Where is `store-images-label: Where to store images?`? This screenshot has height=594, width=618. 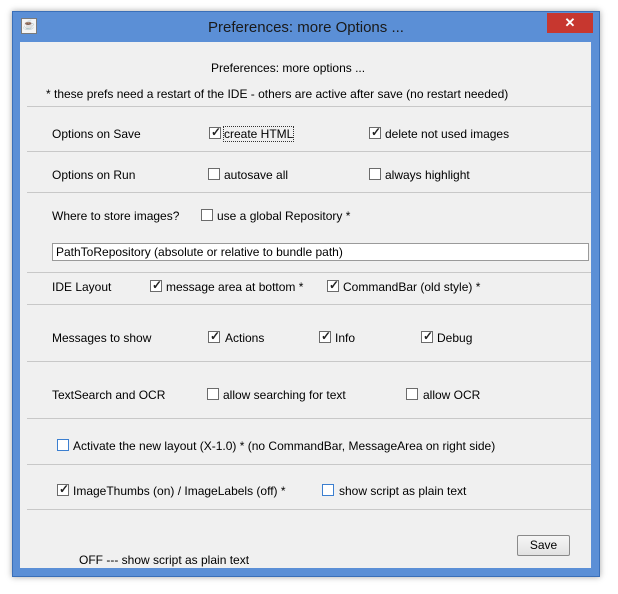
store-images-label: Where to store images? is located at coordinates (116, 216).